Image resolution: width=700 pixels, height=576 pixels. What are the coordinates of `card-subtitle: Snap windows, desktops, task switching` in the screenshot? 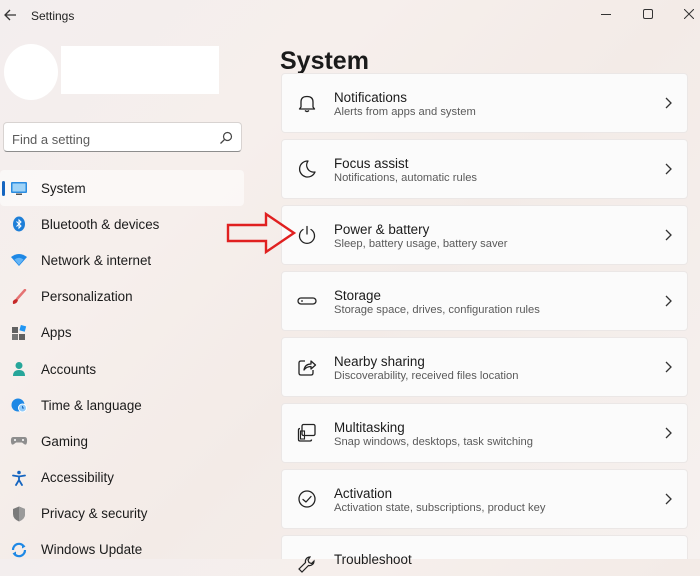 It's located at (433, 442).